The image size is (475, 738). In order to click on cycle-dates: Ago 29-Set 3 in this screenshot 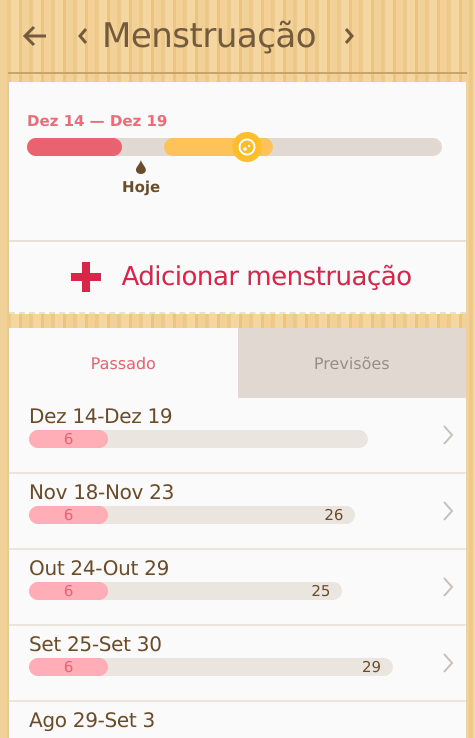, I will do `click(92, 720)`.